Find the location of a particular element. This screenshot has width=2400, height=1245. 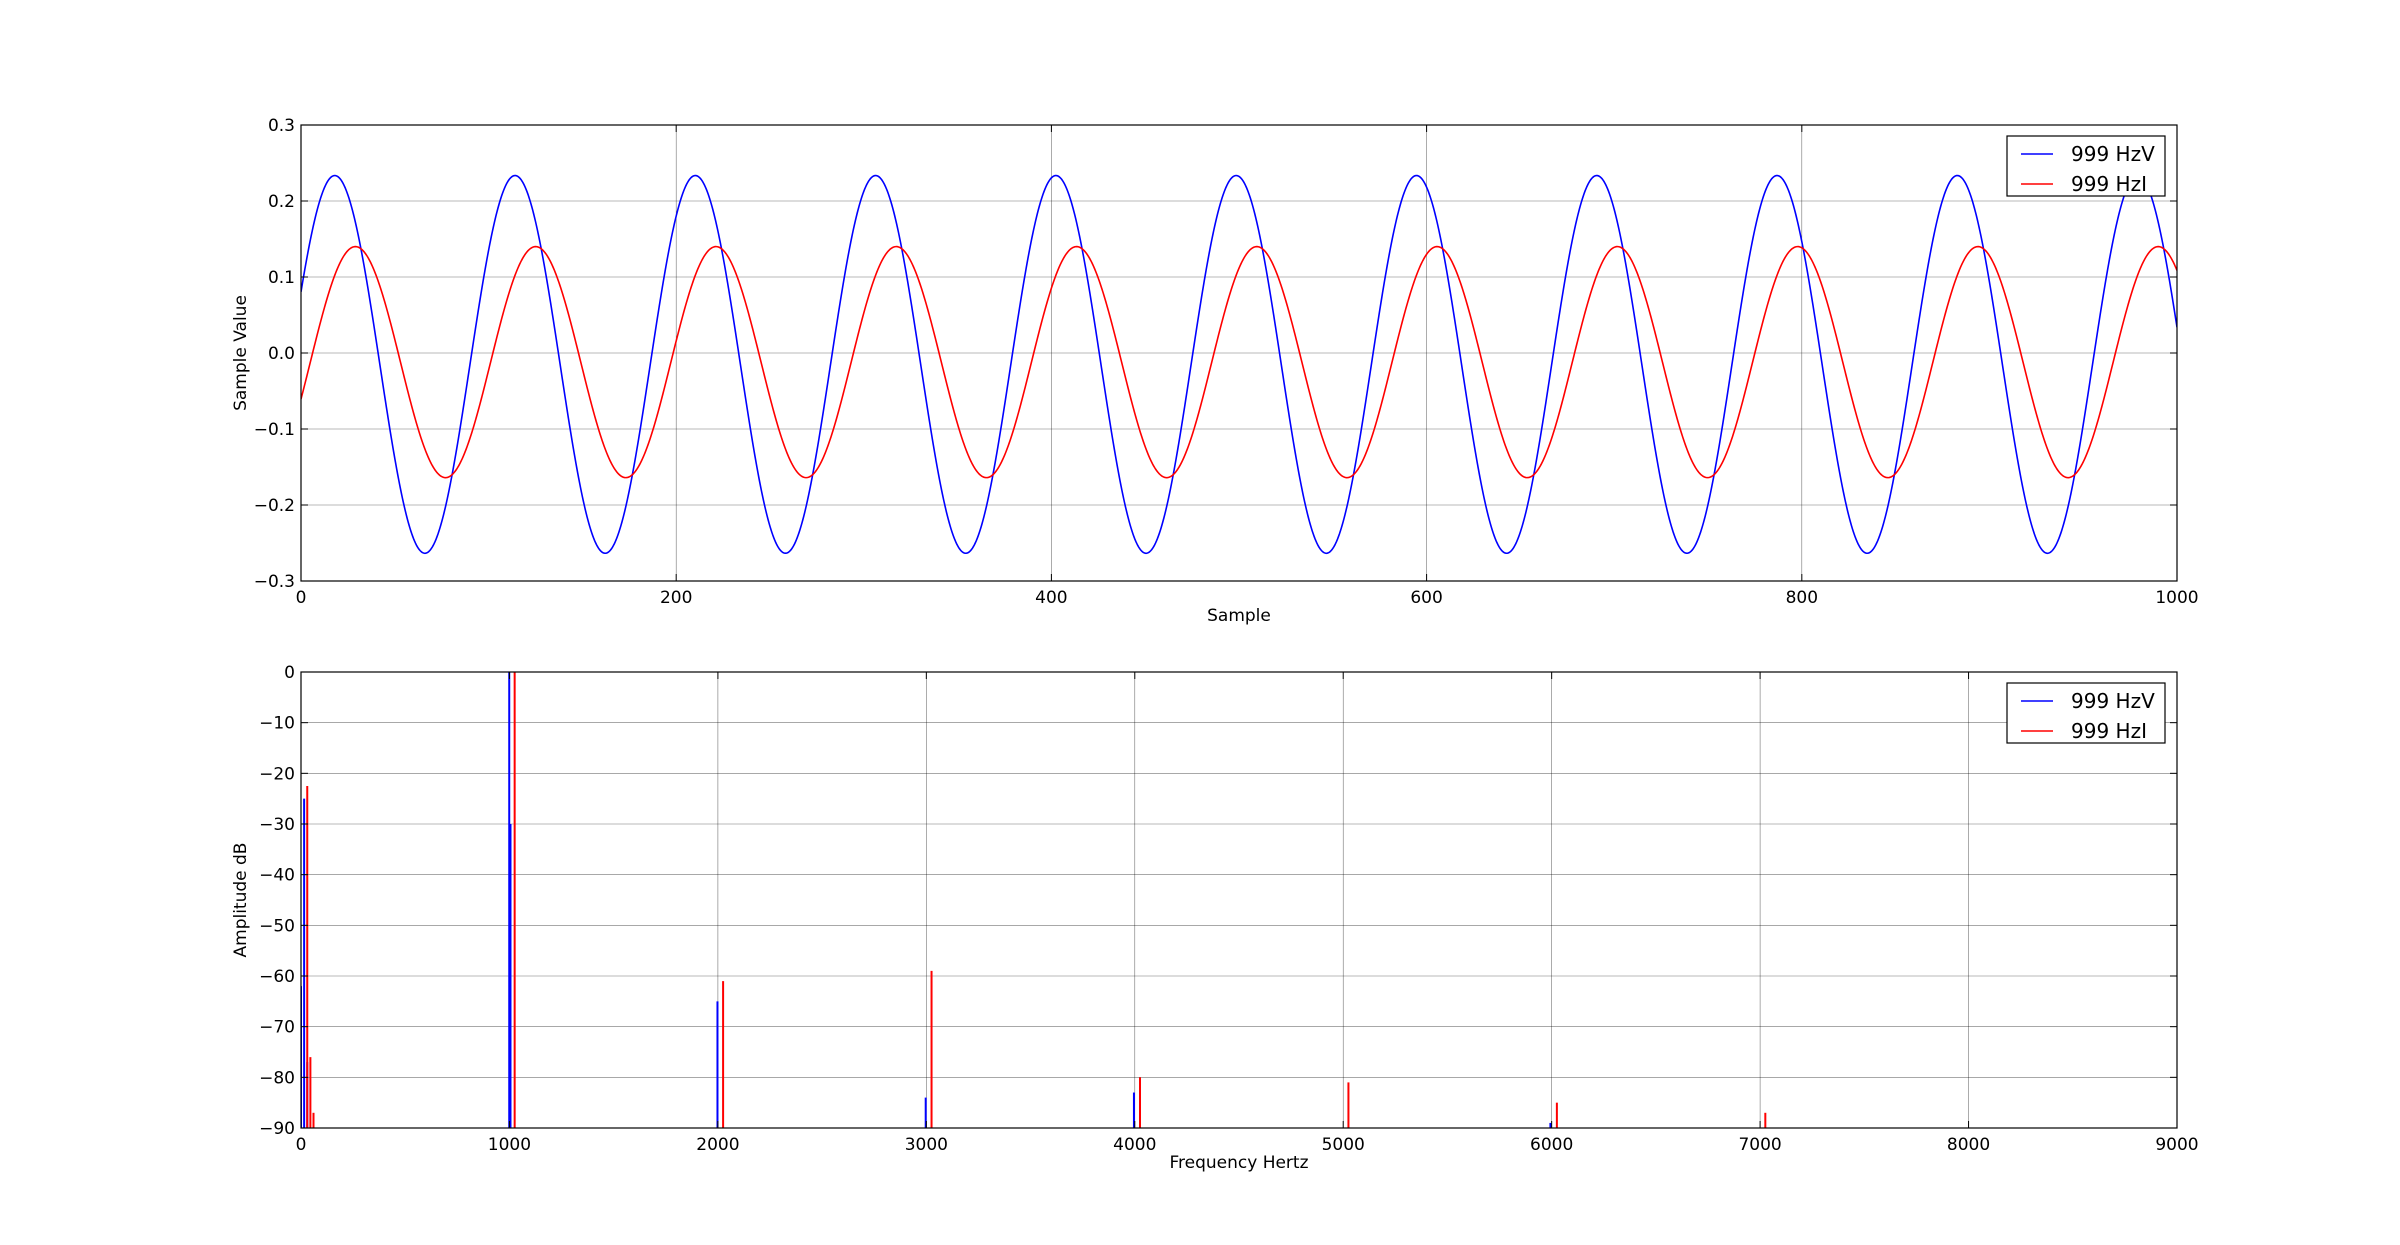

y-tick-label: 0 is located at coordinates (289, 673).